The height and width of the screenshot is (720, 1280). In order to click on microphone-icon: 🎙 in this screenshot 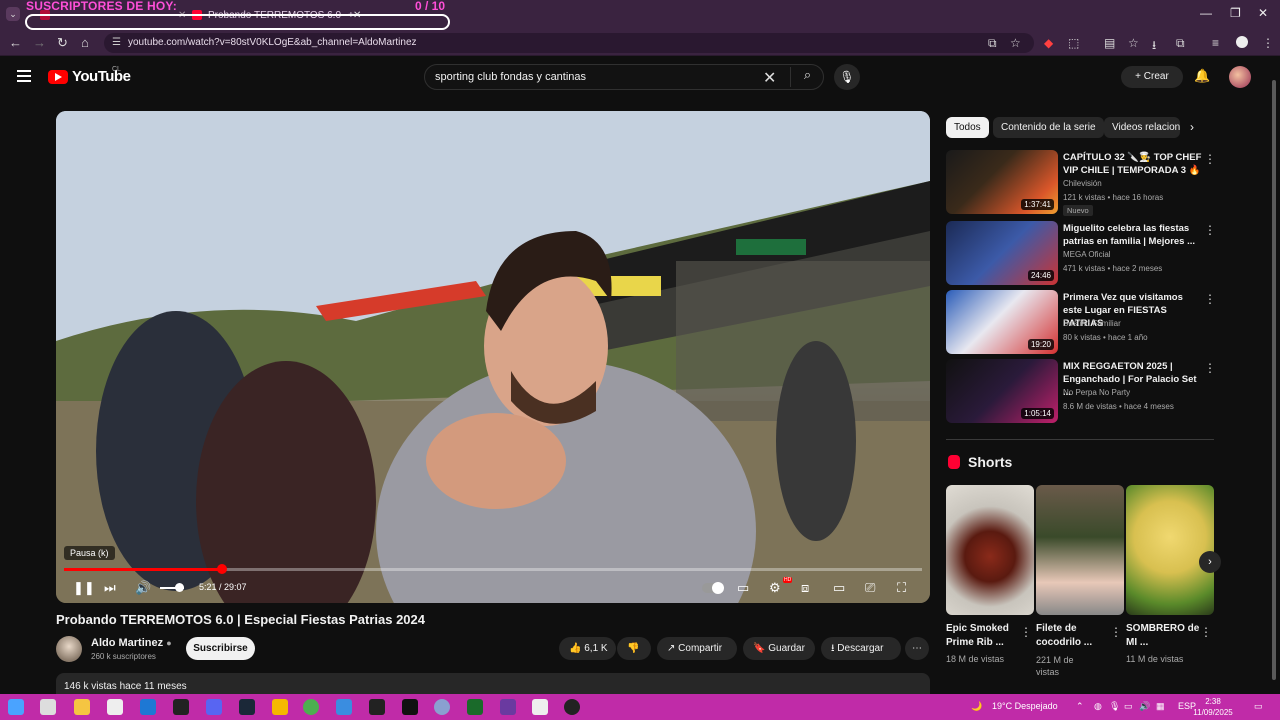, I will do `click(847, 77)`.